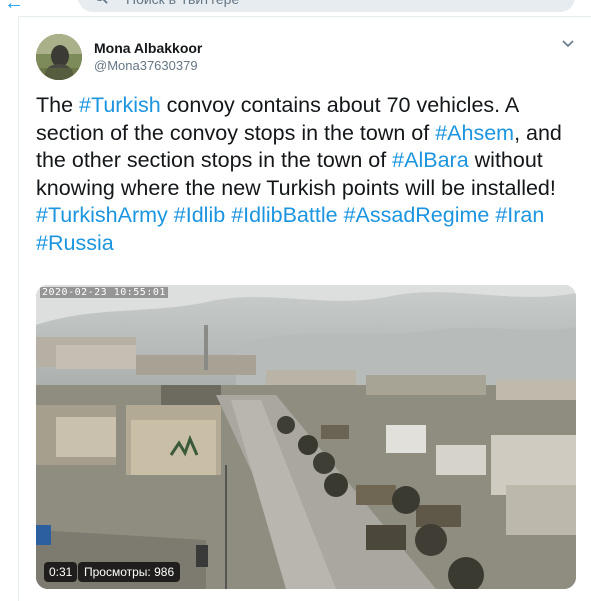  I want to click on hashtag-link: #Idlib, so click(199, 215).